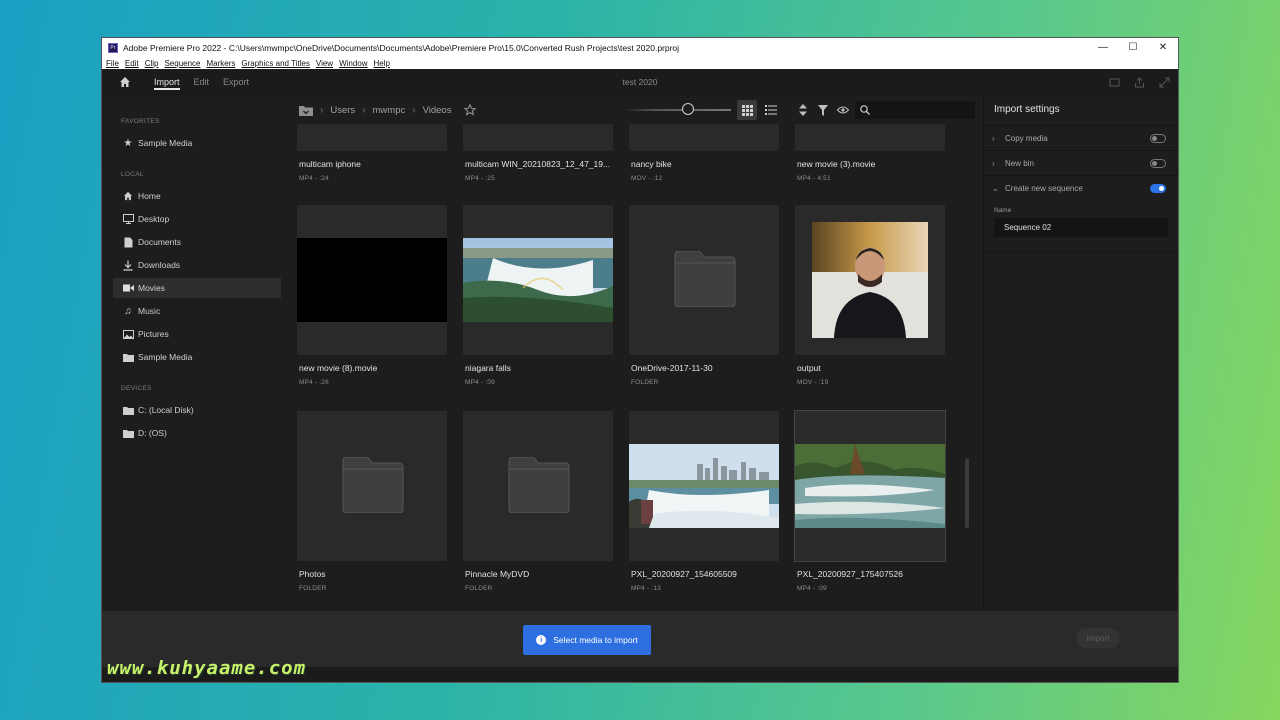 The image size is (1280, 720). Describe the element at coordinates (803, 110) in the screenshot. I see `sort-button` at that location.